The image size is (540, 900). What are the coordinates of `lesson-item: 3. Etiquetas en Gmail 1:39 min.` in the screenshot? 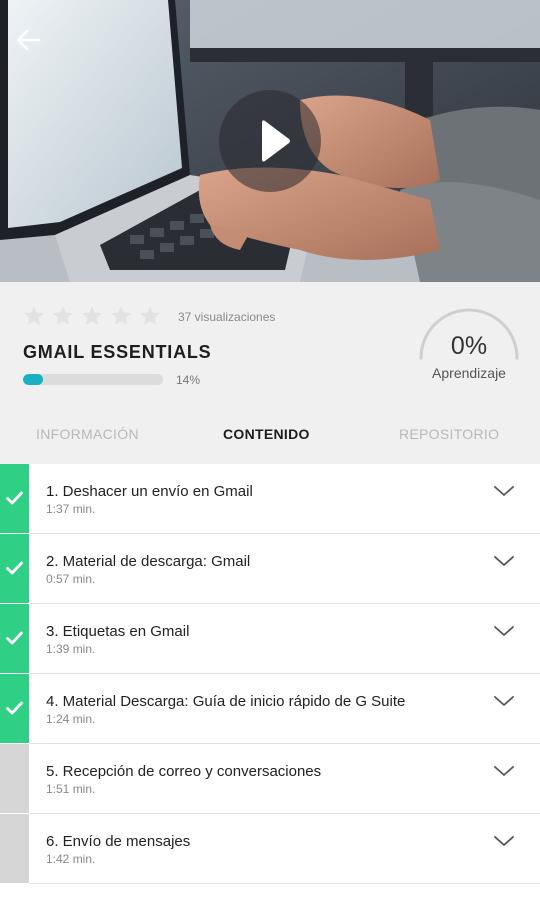 It's located at (270, 639).